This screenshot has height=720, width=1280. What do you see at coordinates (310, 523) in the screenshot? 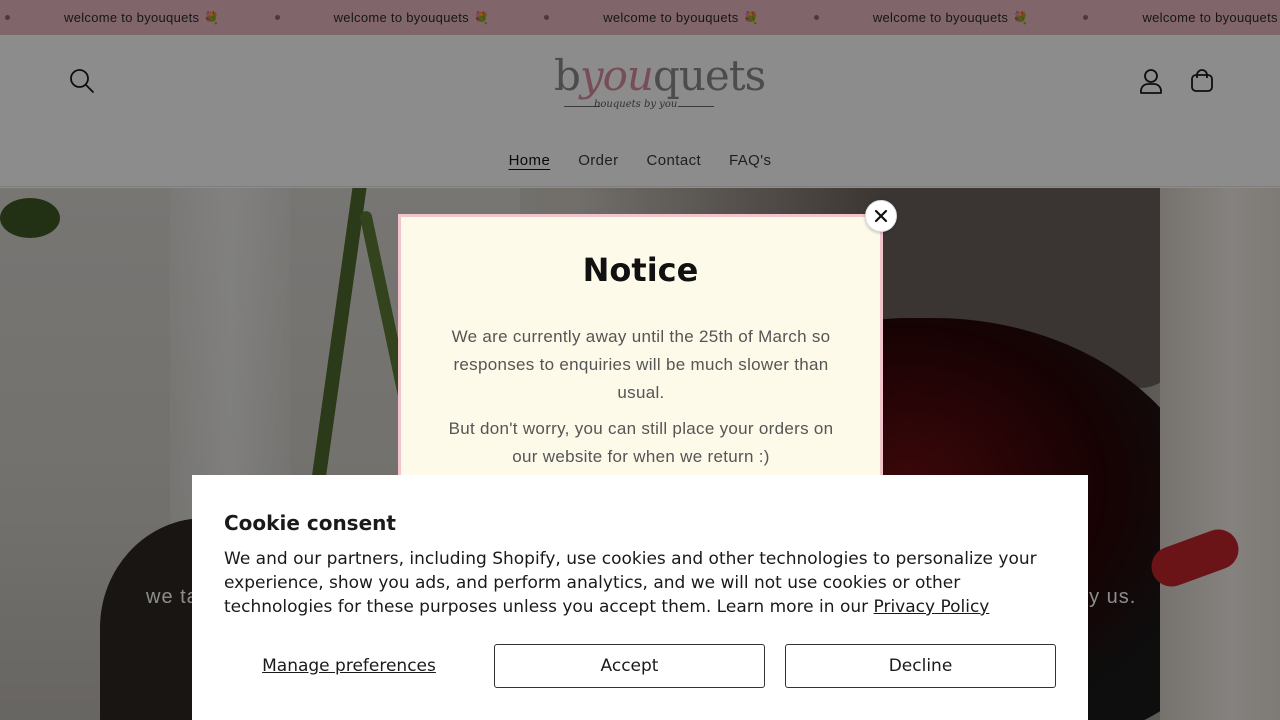
I see `cookie-title: Cookie consent` at bounding box center [310, 523].